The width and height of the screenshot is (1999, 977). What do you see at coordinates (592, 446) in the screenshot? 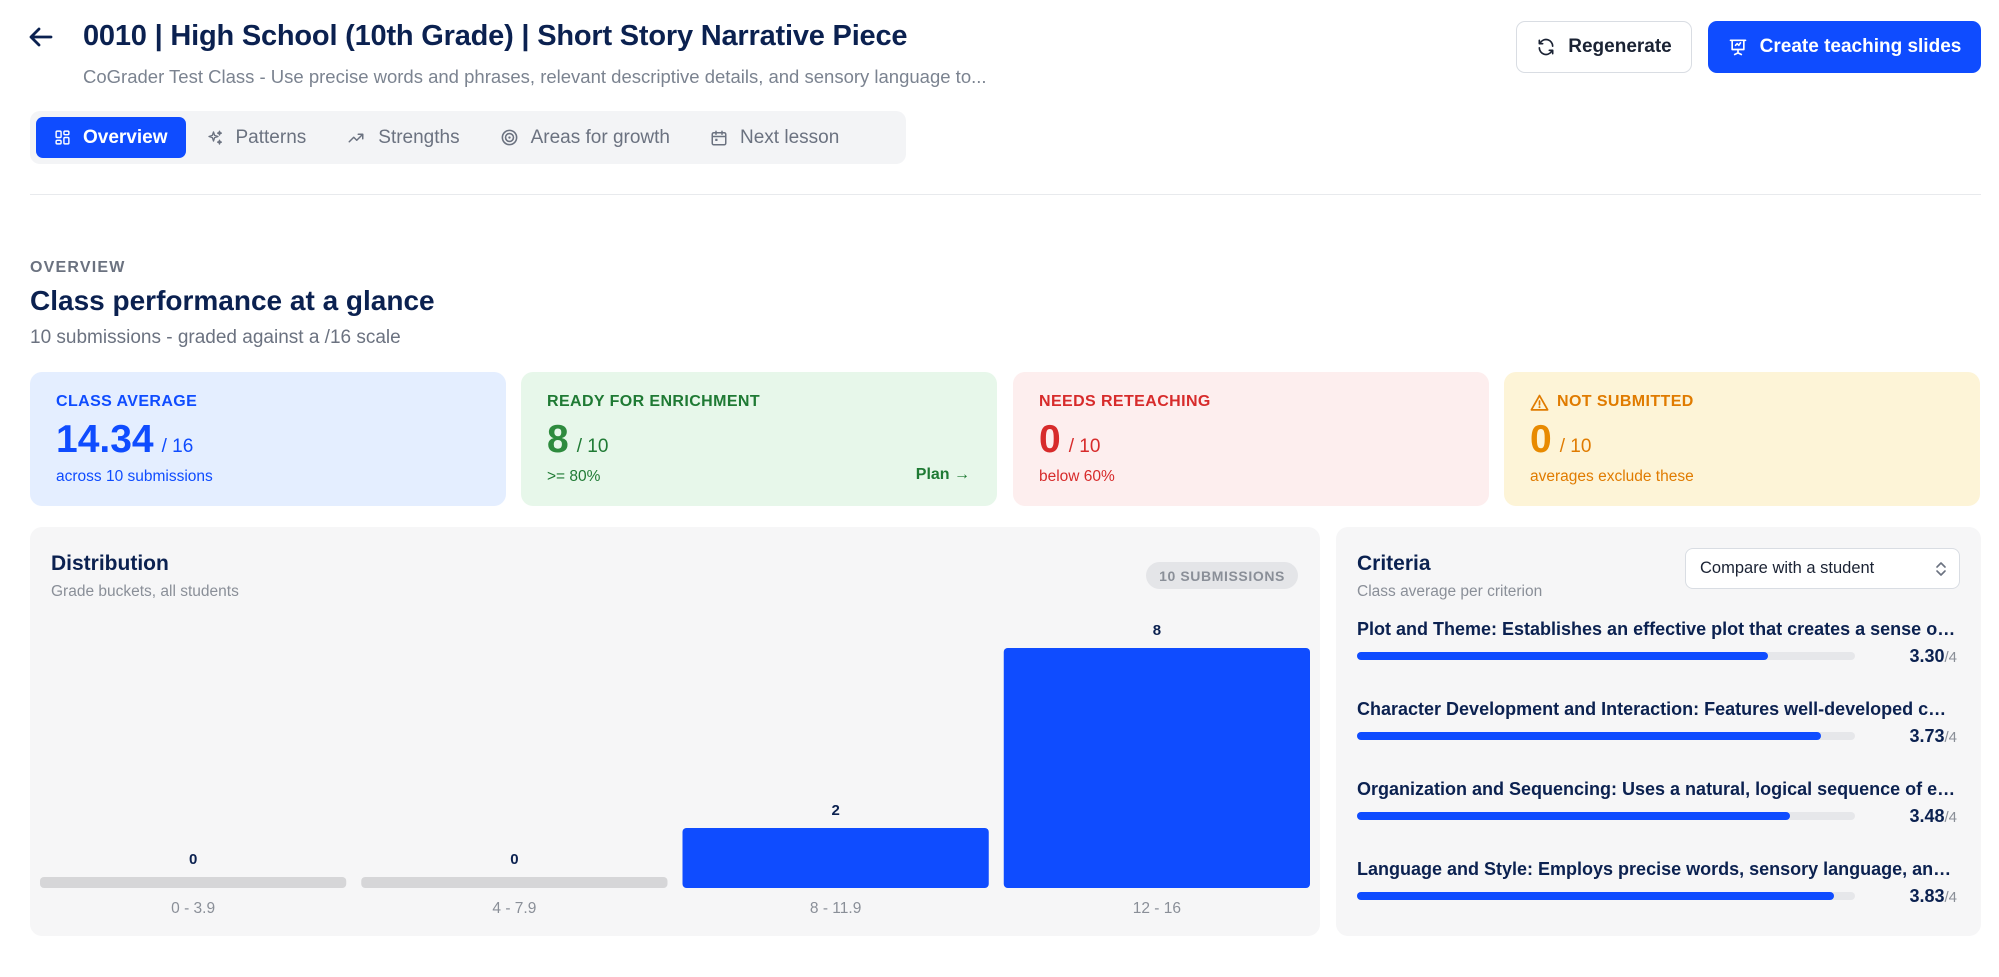
I see `enrichment-total: / 10` at bounding box center [592, 446].